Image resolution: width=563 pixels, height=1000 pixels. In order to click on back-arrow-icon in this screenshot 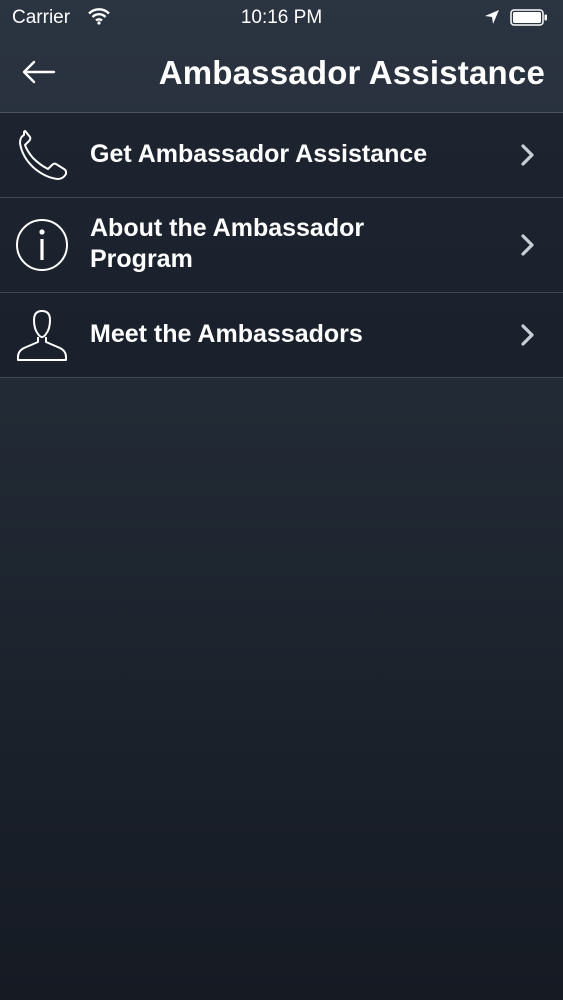, I will do `click(39, 72)`.